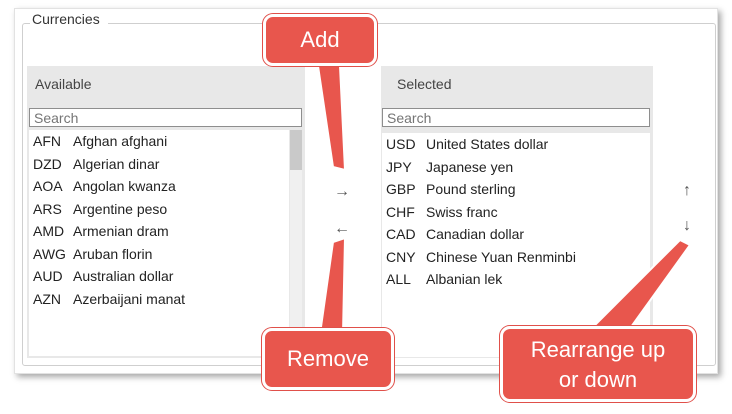 The image size is (732, 414). I want to click on remove-callout-label: Remove, so click(328, 358).